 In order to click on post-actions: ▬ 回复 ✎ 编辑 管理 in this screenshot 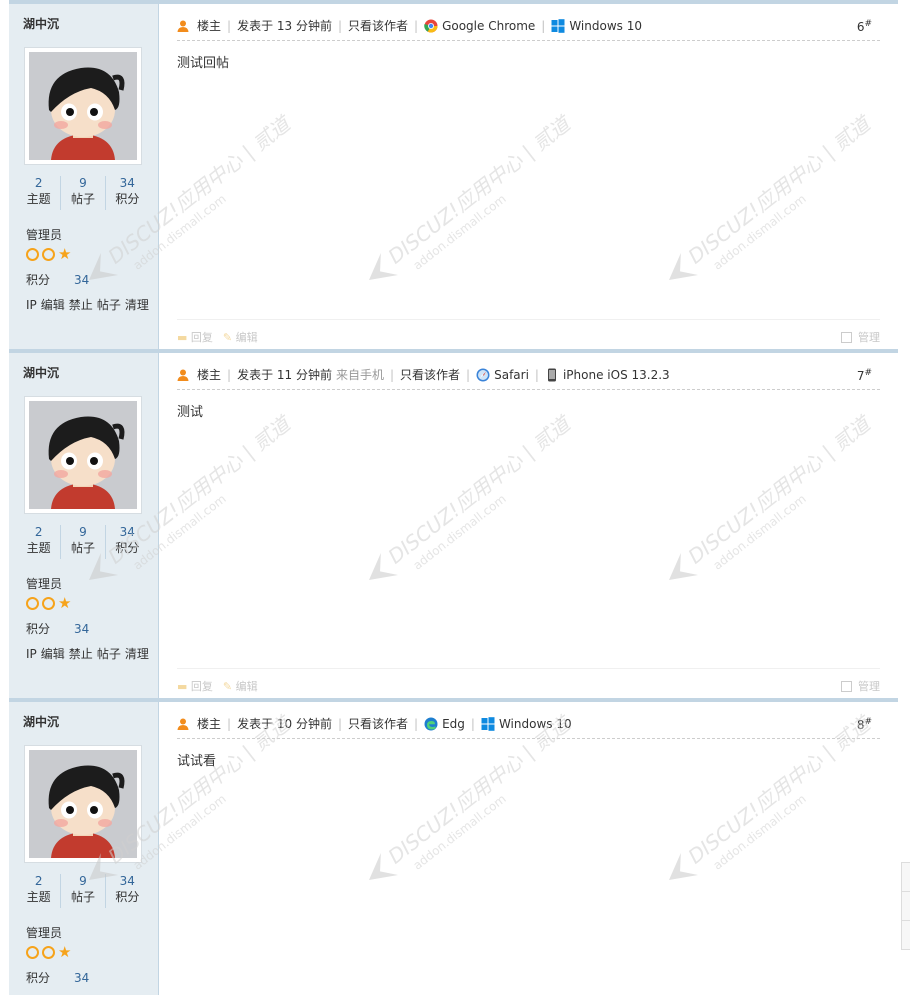, I will do `click(528, 682)`.